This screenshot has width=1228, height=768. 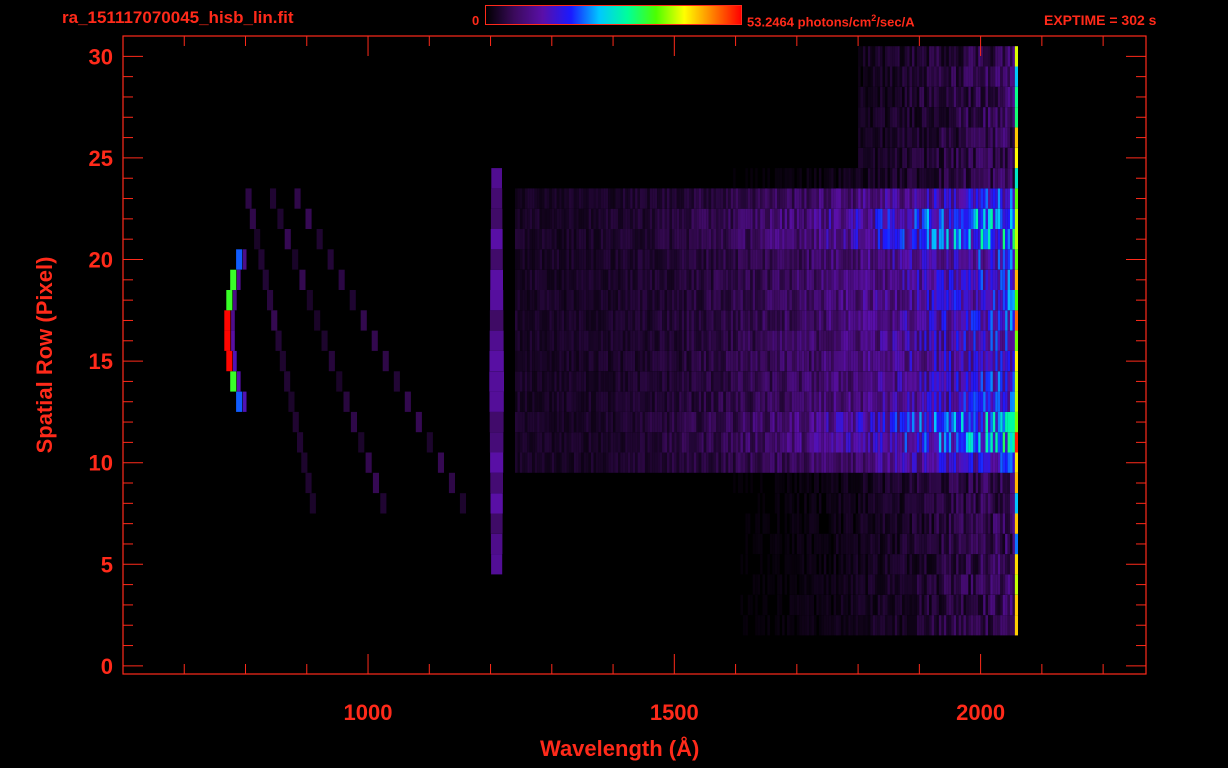 What do you see at coordinates (107, 666) in the screenshot?
I see `y-tick-label: 0` at bounding box center [107, 666].